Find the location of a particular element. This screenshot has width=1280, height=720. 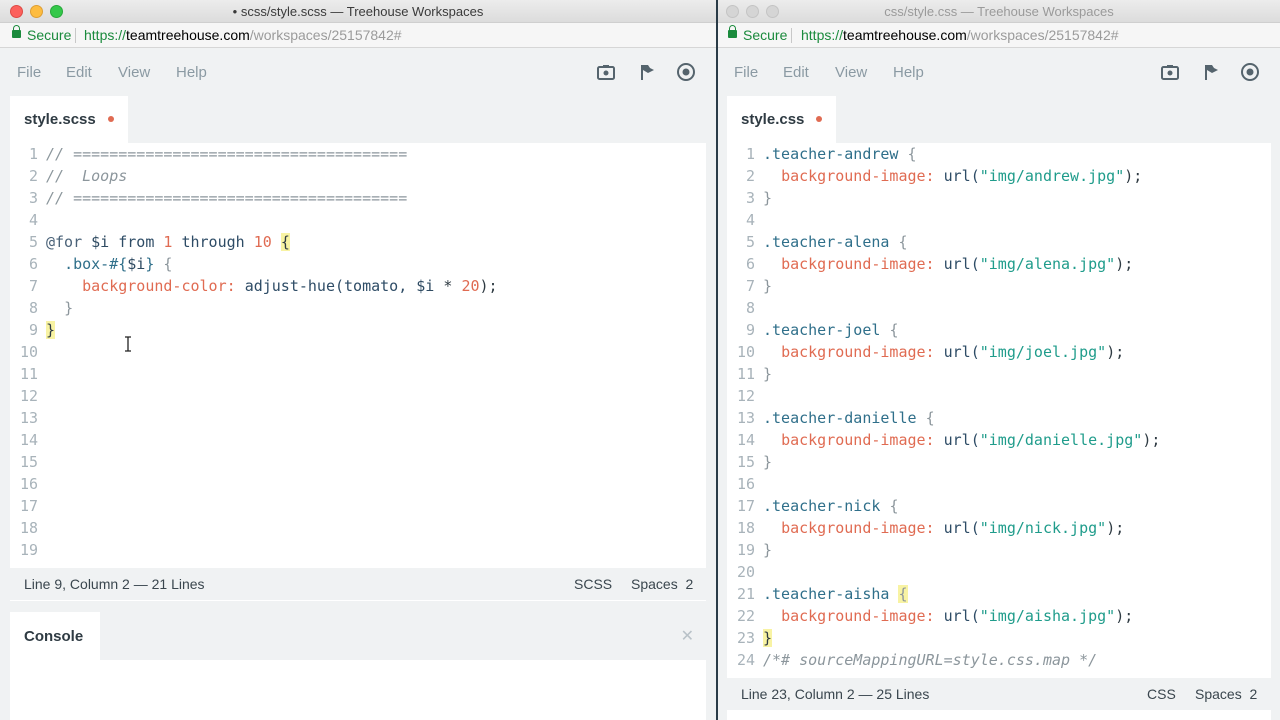

line-number: 17 is located at coordinates (745, 506).